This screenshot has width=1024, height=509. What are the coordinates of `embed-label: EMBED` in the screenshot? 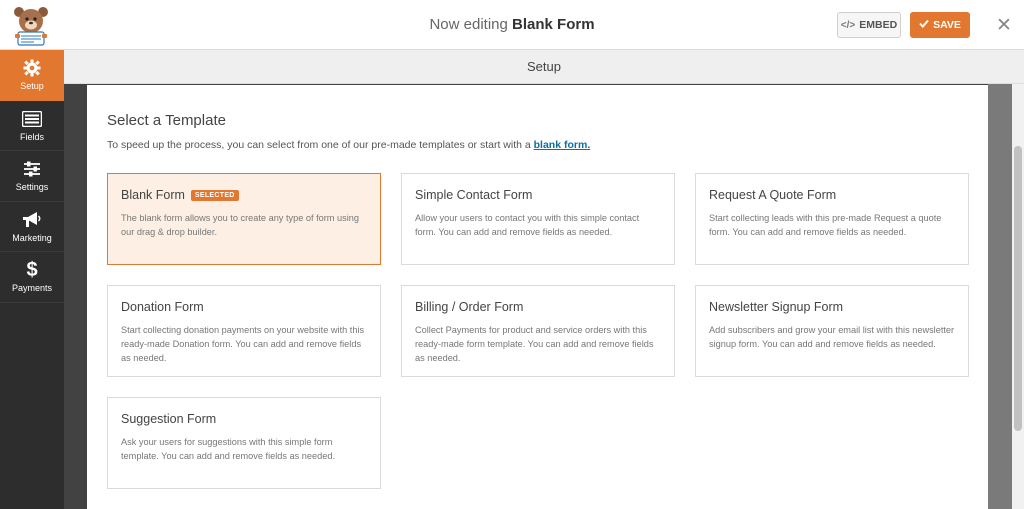 It's located at (878, 25).